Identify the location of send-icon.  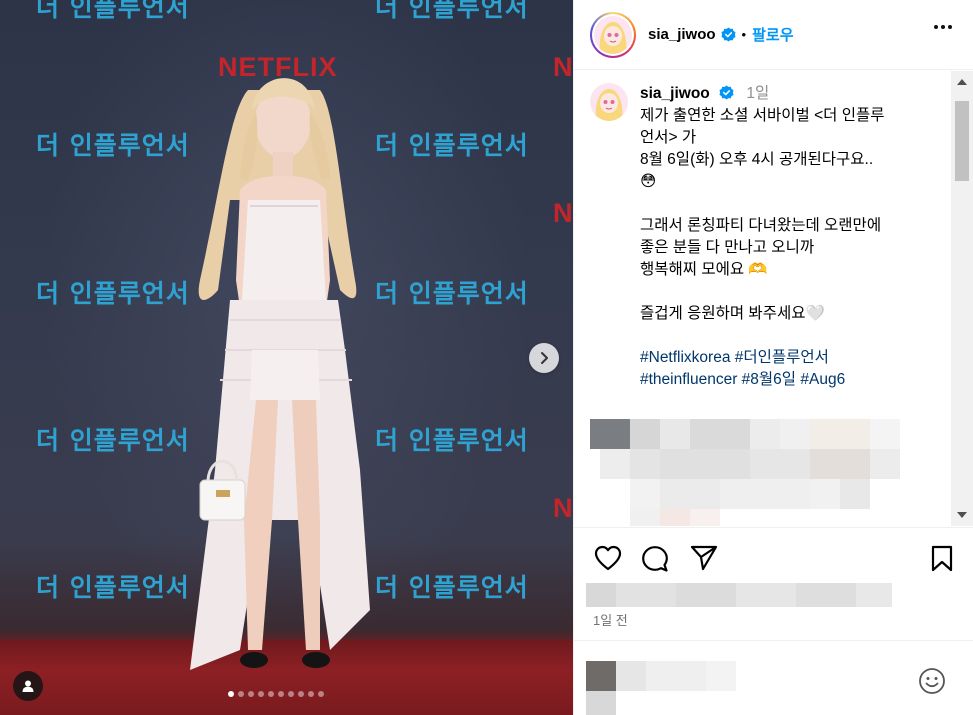
(704, 558).